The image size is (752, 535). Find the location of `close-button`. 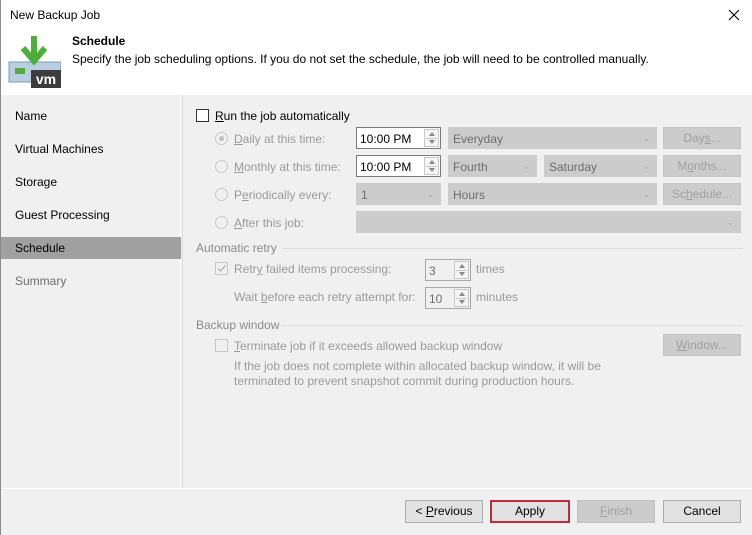

close-button is located at coordinates (734, 15).